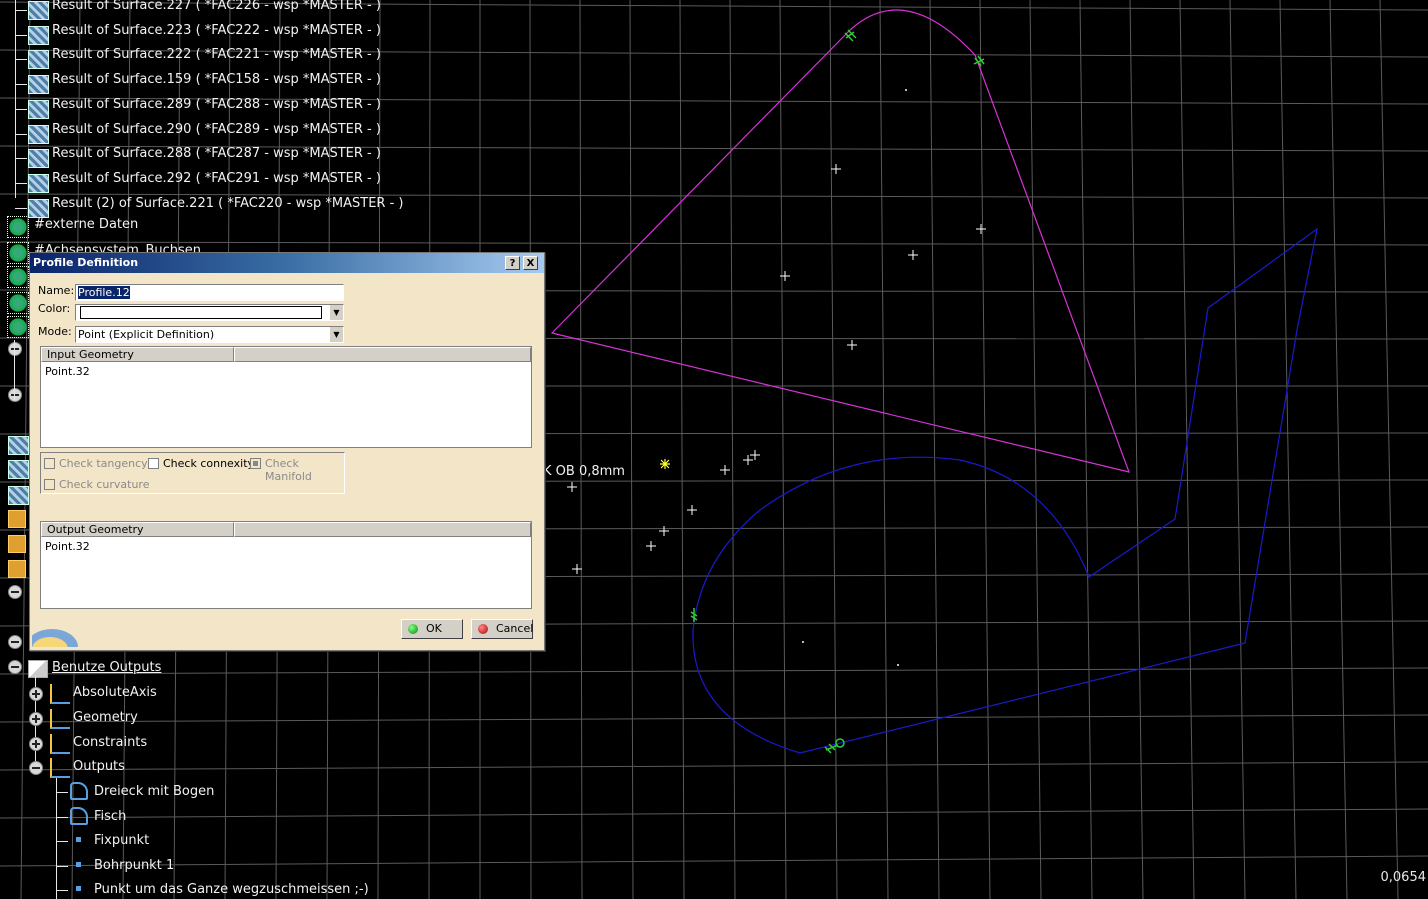 The height and width of the screenshot is (899, 1428). Describe the element at coordinates (54, 308) in the screenshot. I see `color-label: Color:` at that location.